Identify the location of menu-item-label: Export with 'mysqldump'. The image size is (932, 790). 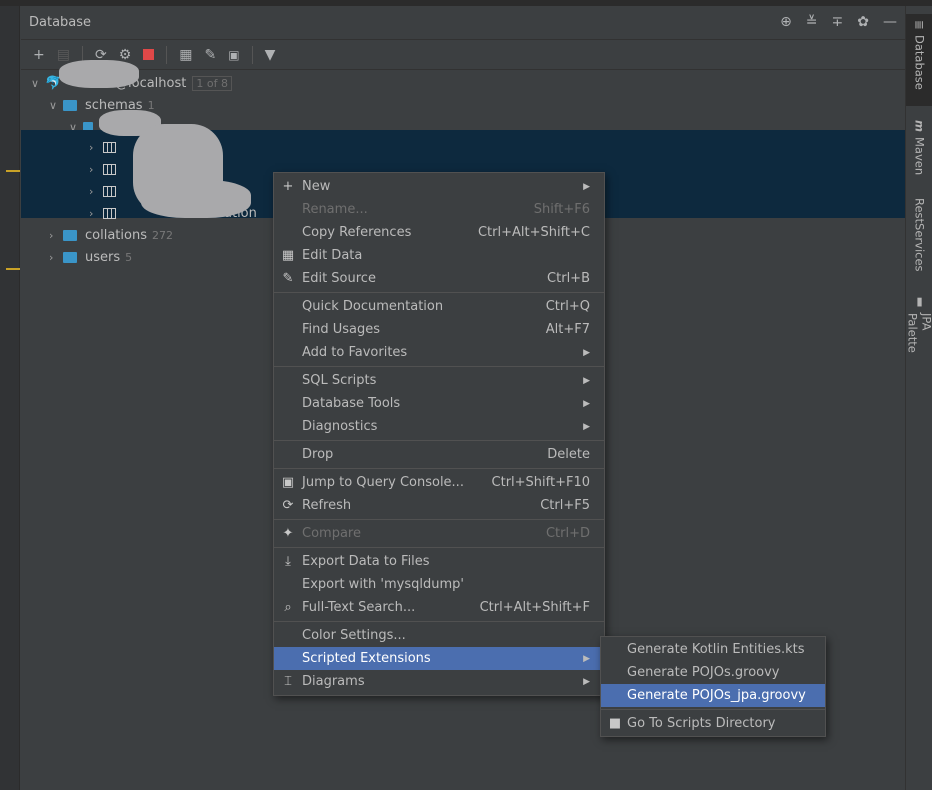
(383, 584).